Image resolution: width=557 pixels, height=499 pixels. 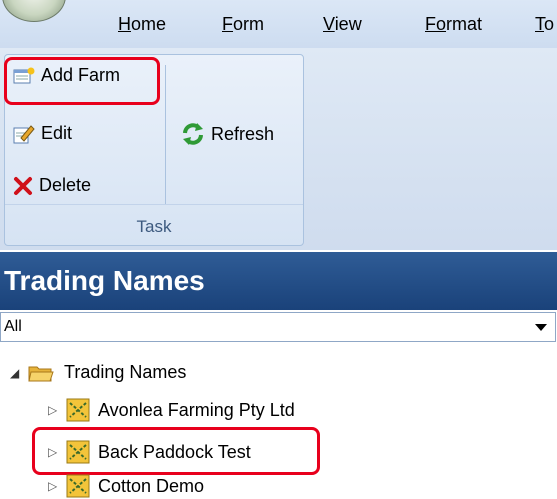 I want to click on group-footer-divider, so click(x=154, y=204).